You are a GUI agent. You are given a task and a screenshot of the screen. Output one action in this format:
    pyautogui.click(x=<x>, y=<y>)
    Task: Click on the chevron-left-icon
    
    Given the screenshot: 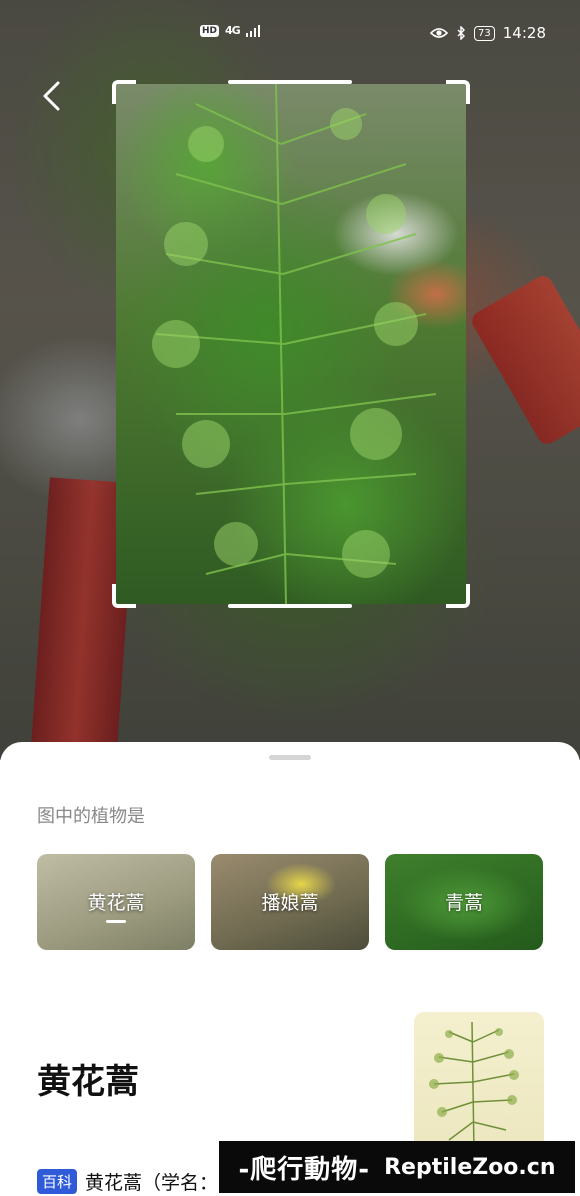 What is the action you would take?
    pyautogui.click(x=51, y=96)
    